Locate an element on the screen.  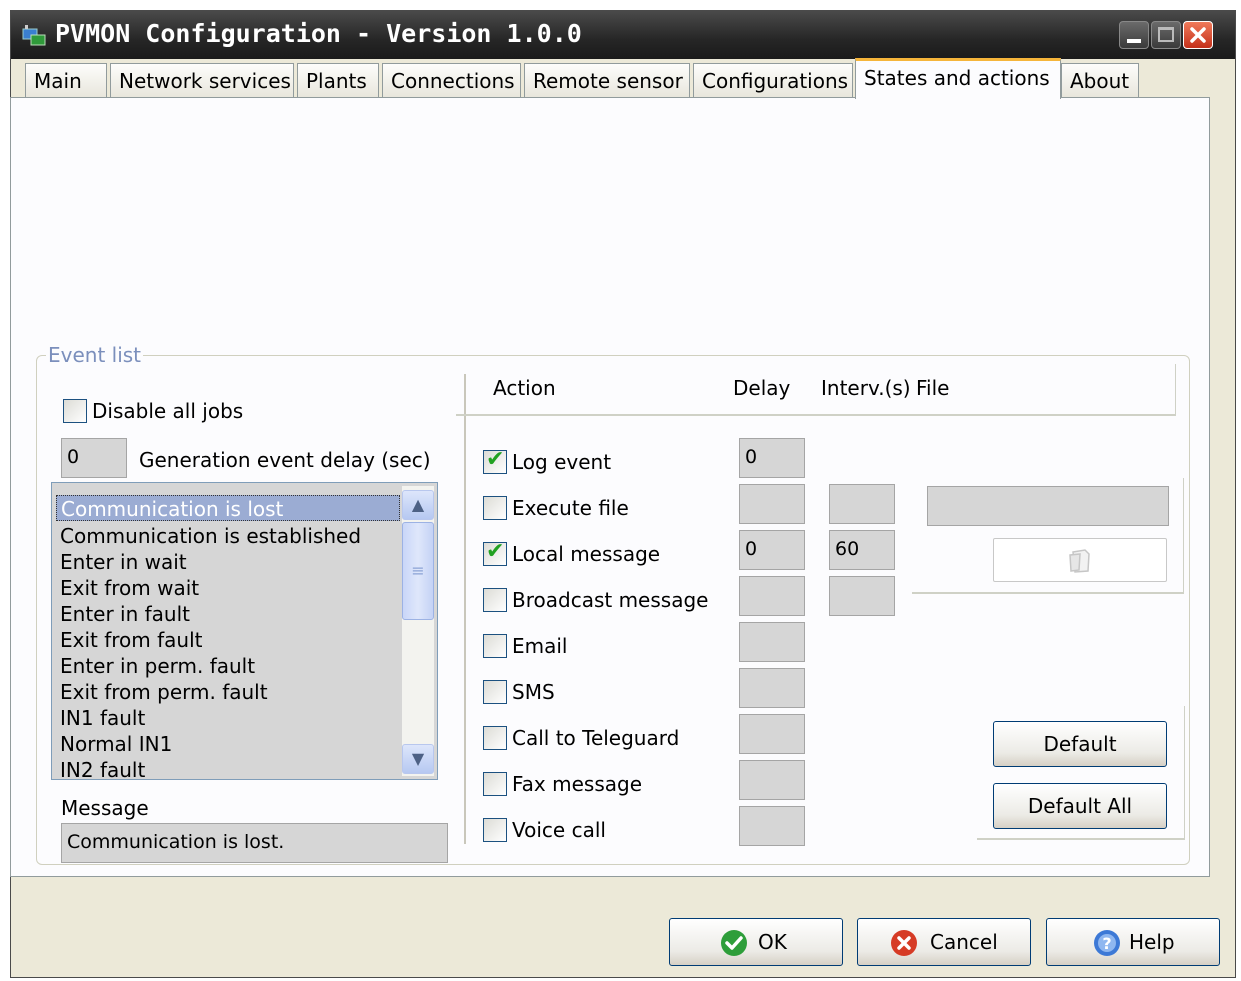
header-action: Action is located at coordinates (524, 388).